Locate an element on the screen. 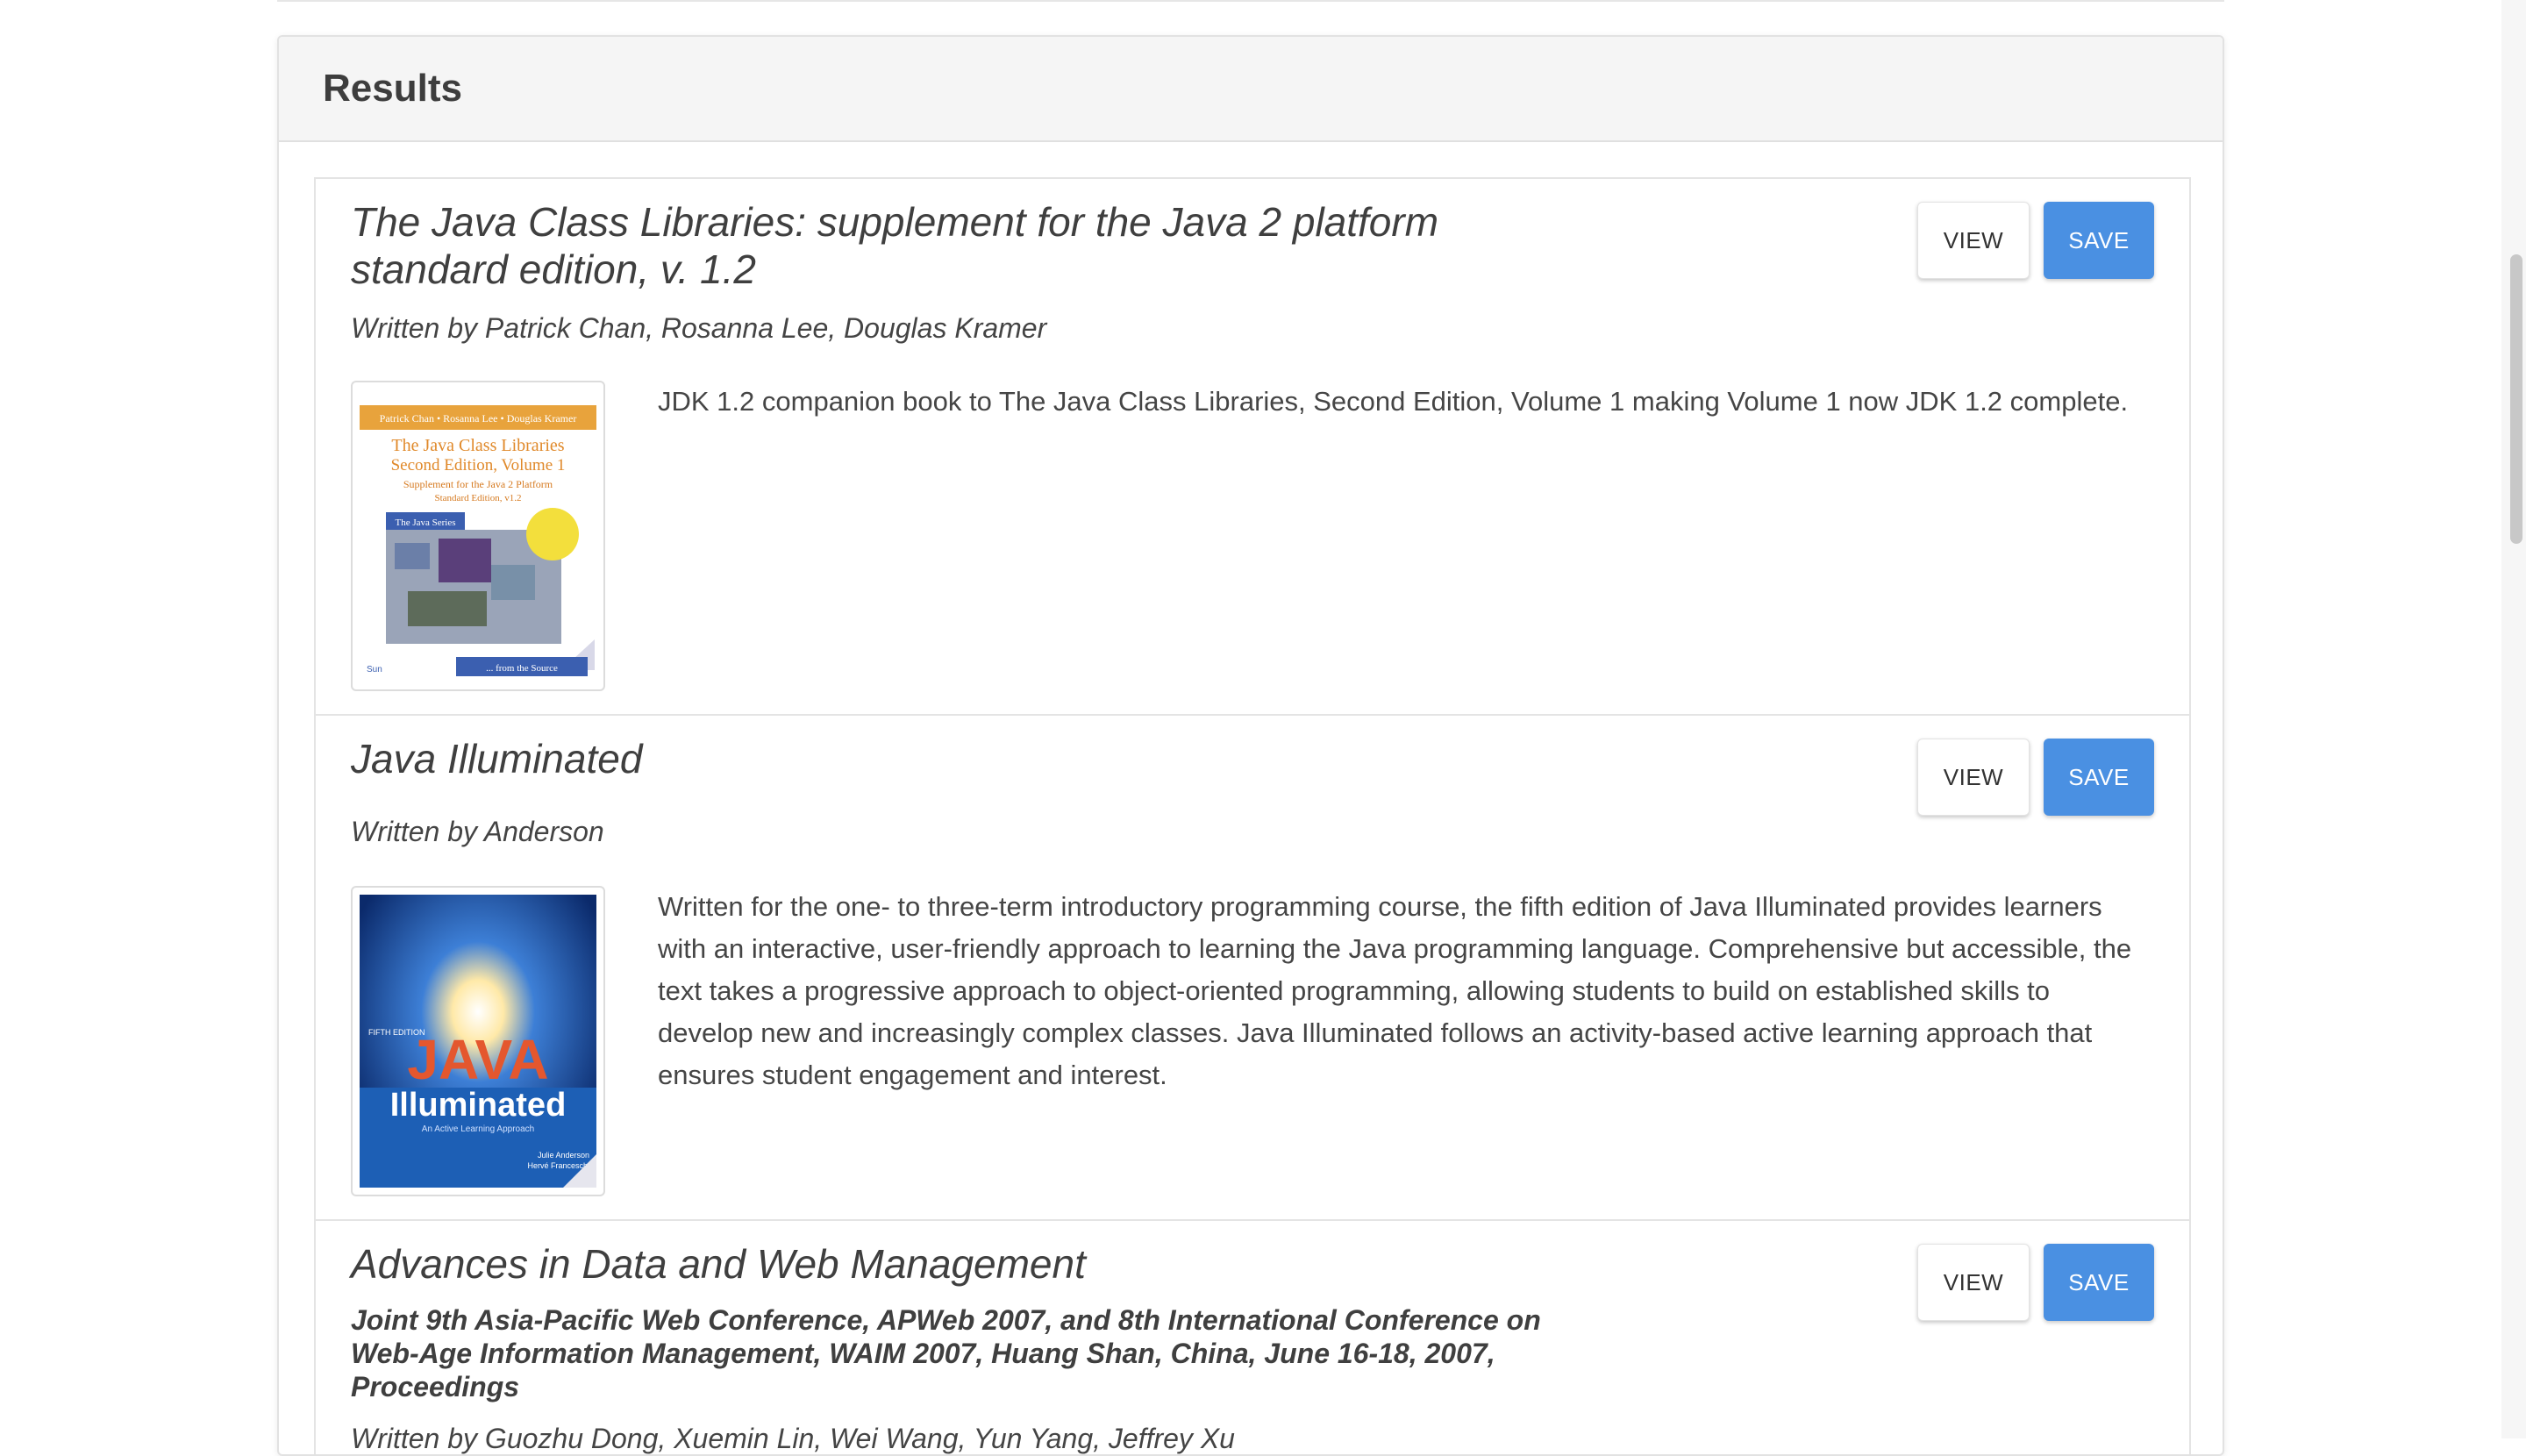 This screenshot has width=2526, height=1456. cover-edition: Second Edition, Volume 1 is located at coordinates (478, 465).